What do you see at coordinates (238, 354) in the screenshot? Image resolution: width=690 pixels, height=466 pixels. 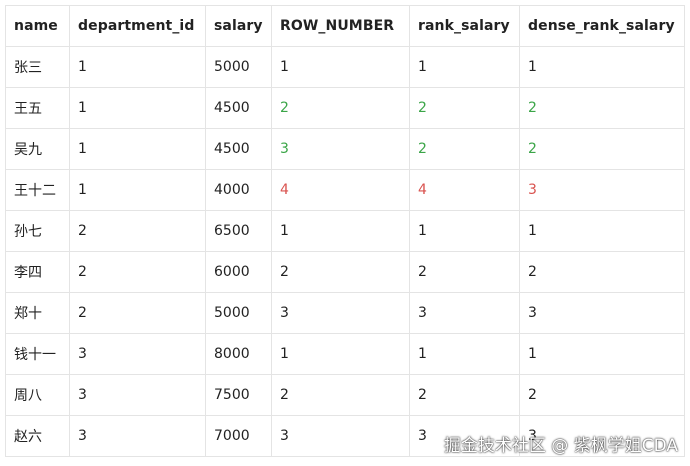 I see `cell-salary: 8000` at bounding box center [238, 354].